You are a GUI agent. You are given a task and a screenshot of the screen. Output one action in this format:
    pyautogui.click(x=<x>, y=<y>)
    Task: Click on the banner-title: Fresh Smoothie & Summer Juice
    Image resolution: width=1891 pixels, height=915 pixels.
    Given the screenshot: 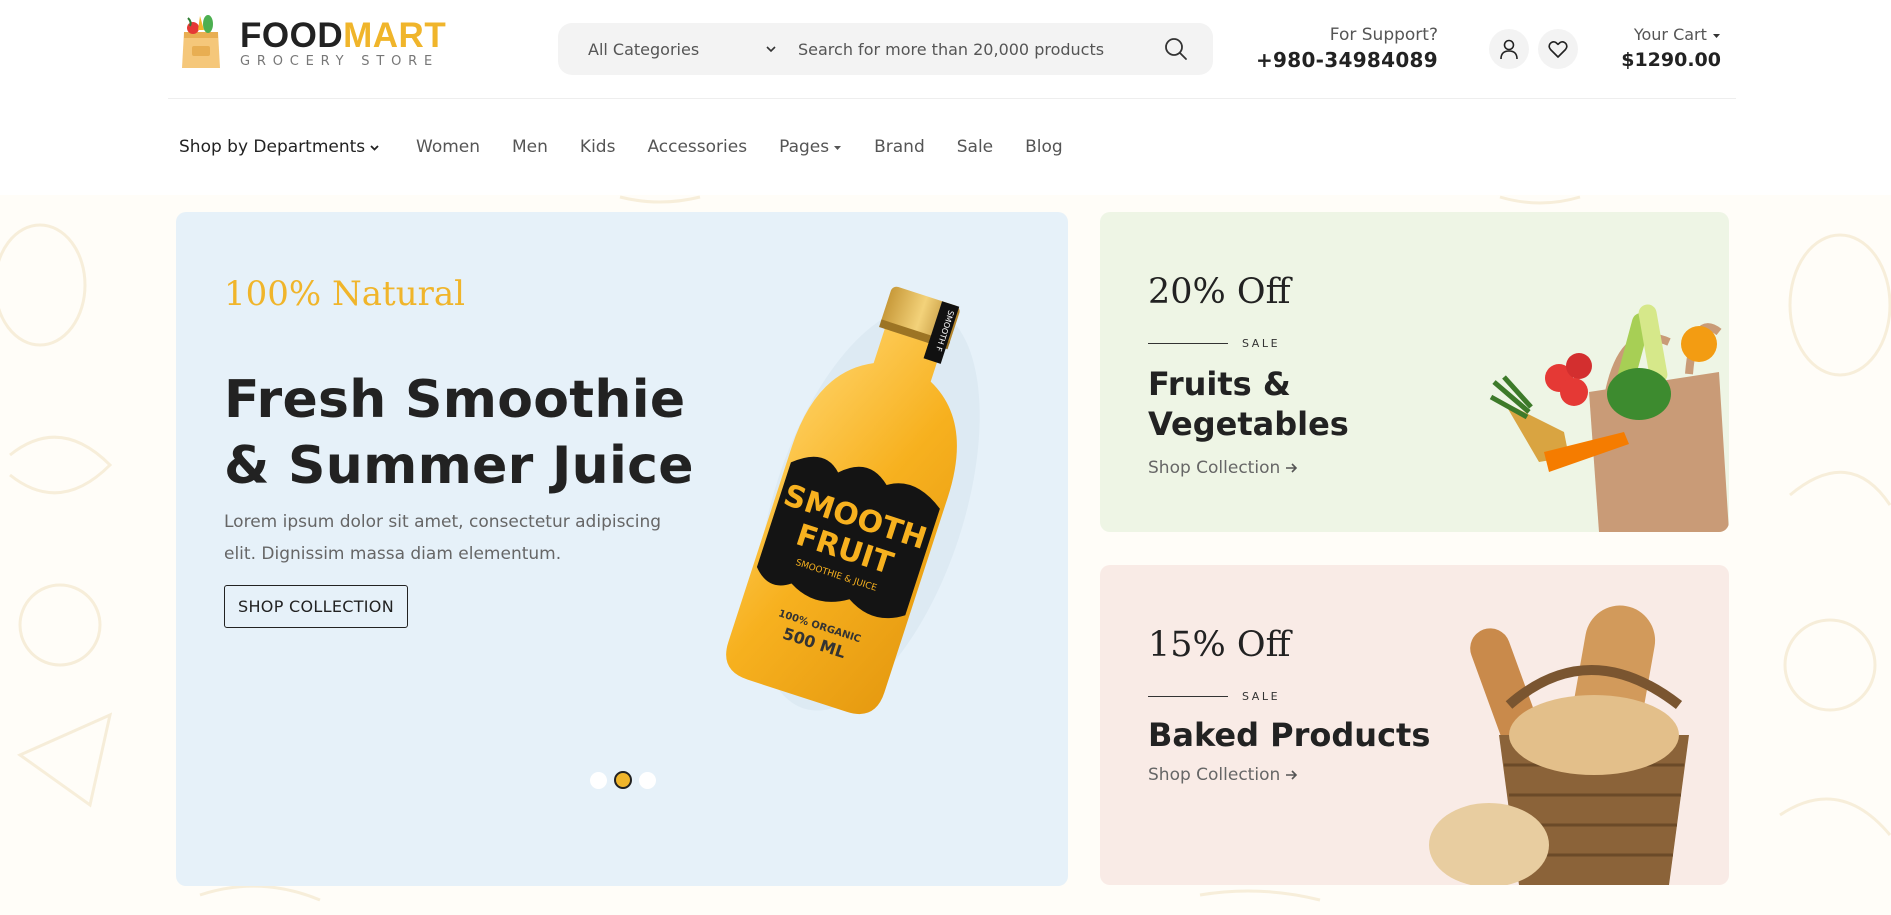 What is the action you would take?
    pyautogui.click(x=459, y=433)
    